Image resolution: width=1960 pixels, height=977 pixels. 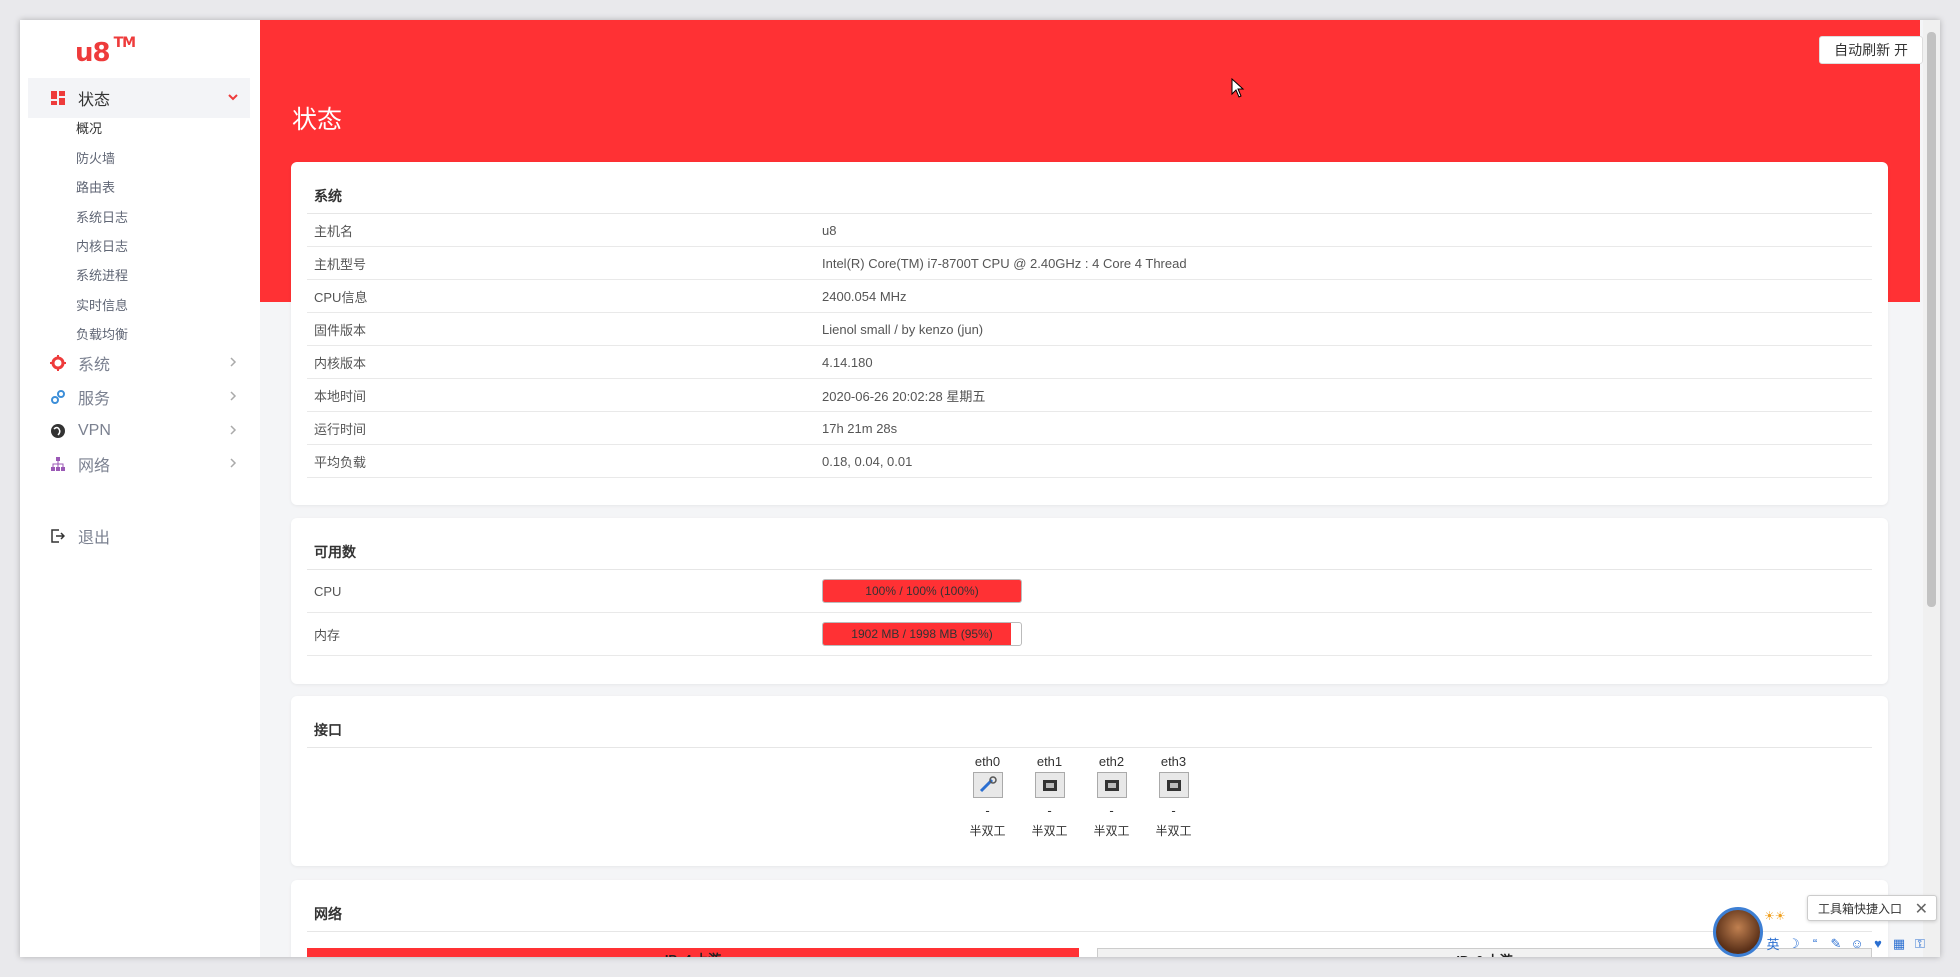 I want to click on nav-vpn-label: VPN, so click(x=94, y=430).